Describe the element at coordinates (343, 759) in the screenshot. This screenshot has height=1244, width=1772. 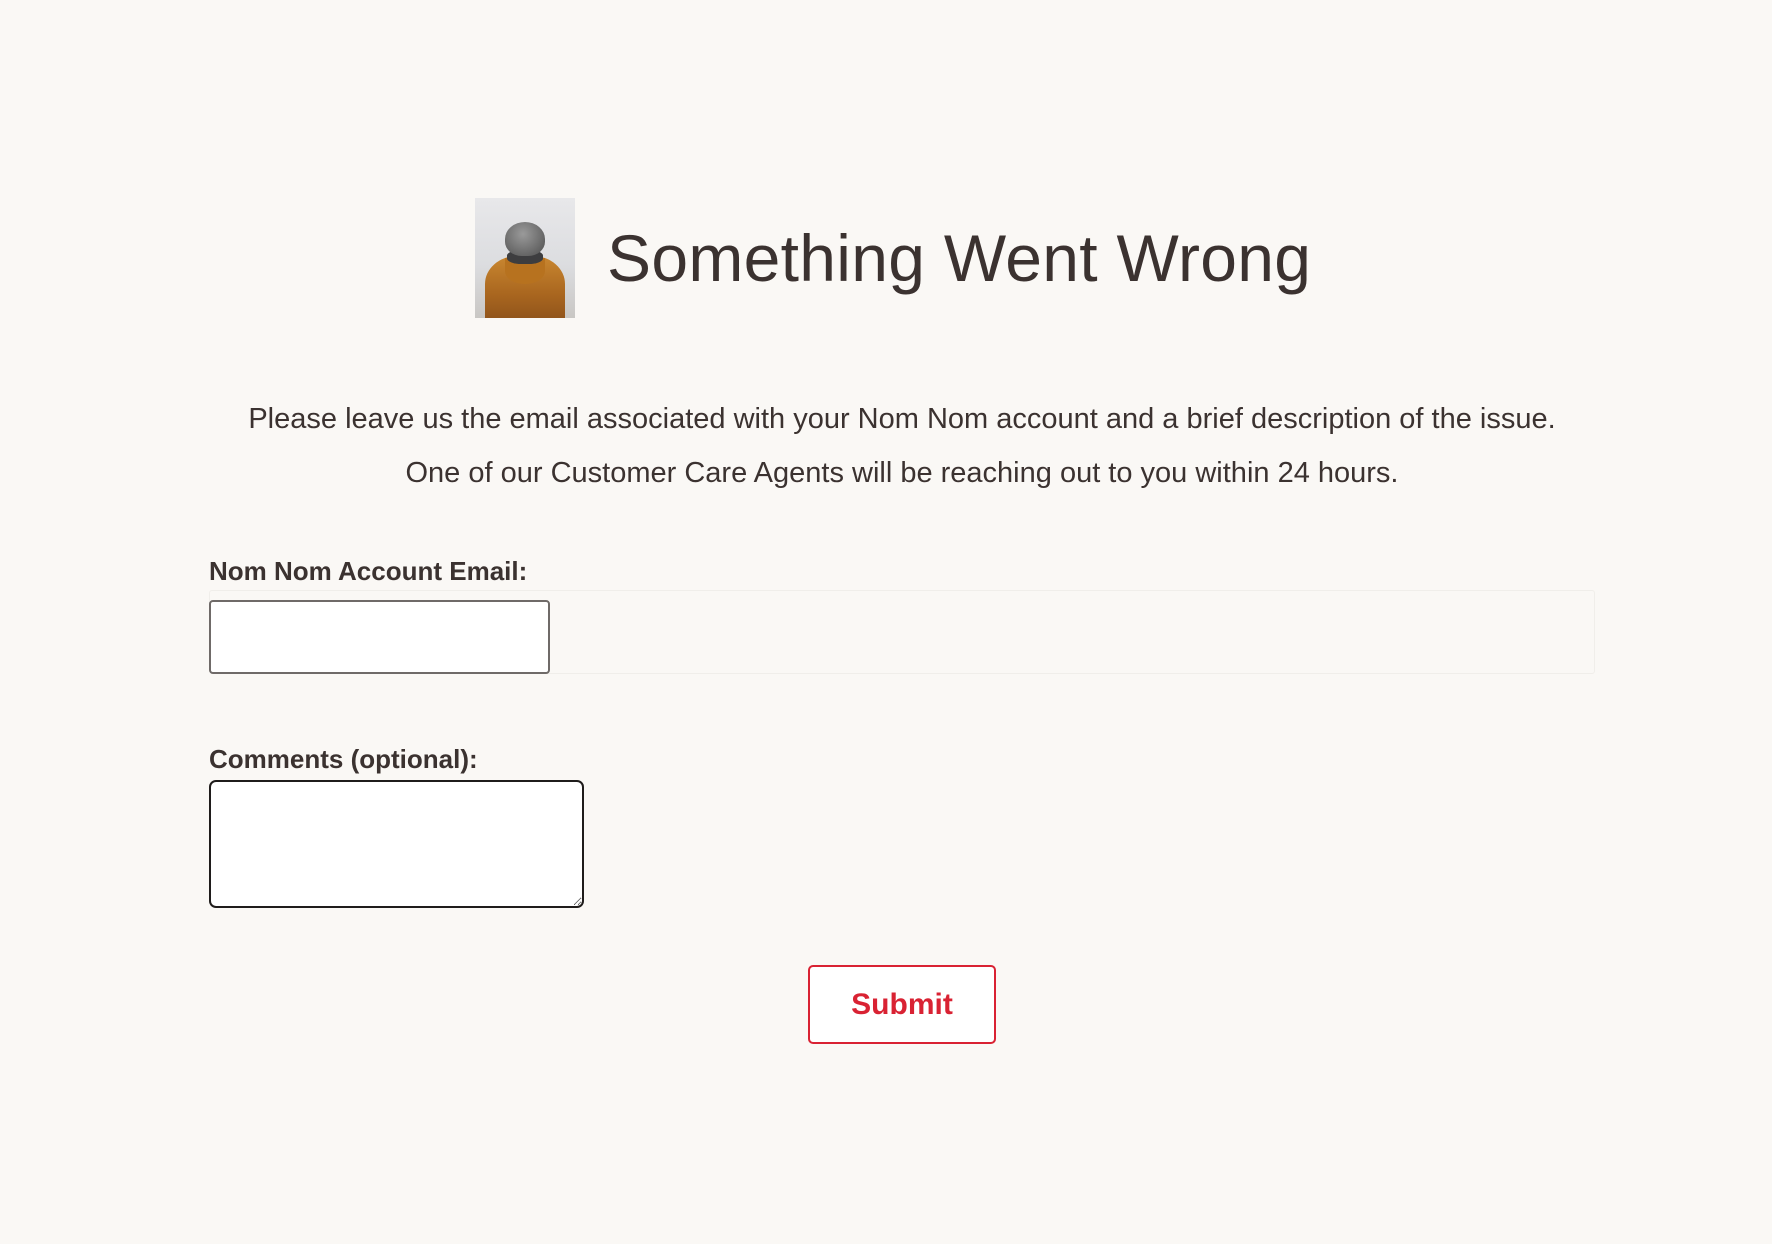
I see `comments-label: Comments (optional):` at that location.